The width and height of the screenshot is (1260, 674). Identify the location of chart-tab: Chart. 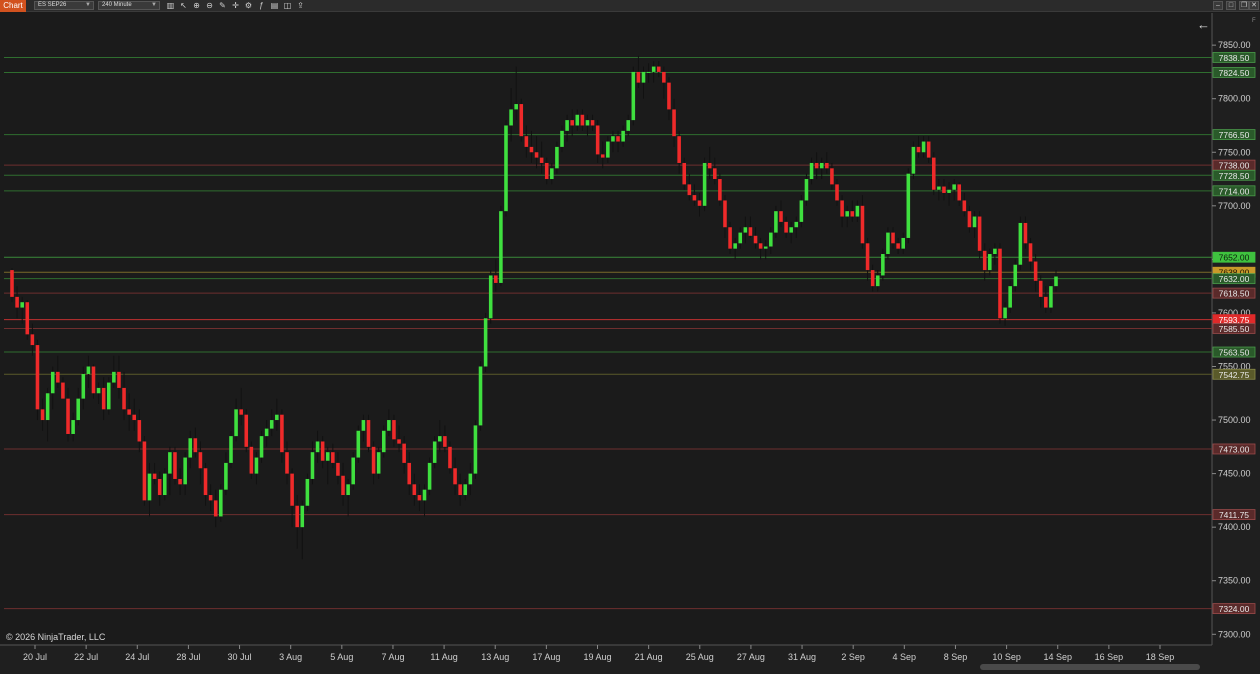
(13, 6).